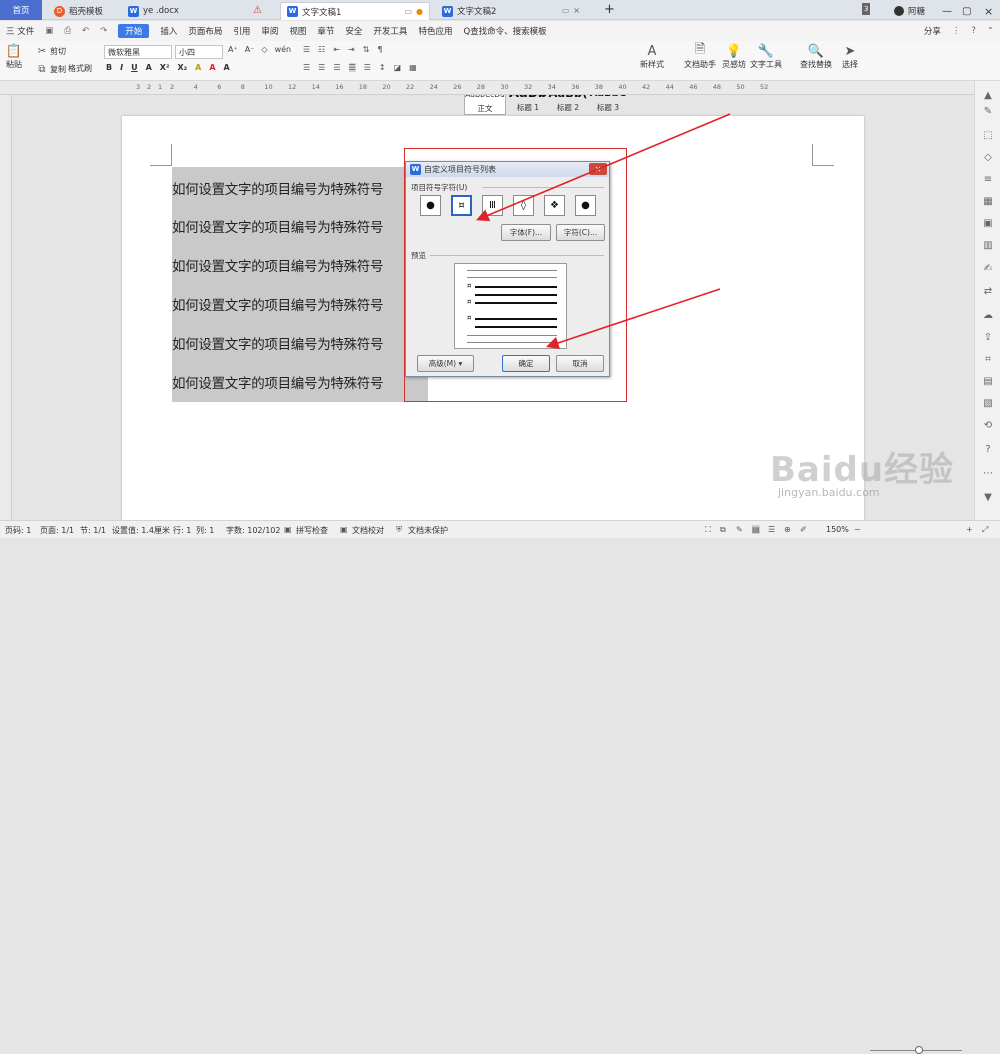 This screenshot has height=1054, width=1000. Describe the element at coordinates (141, 530) in the screenshot. I see `status-position: 设置值: 1.4厘米` at that location.